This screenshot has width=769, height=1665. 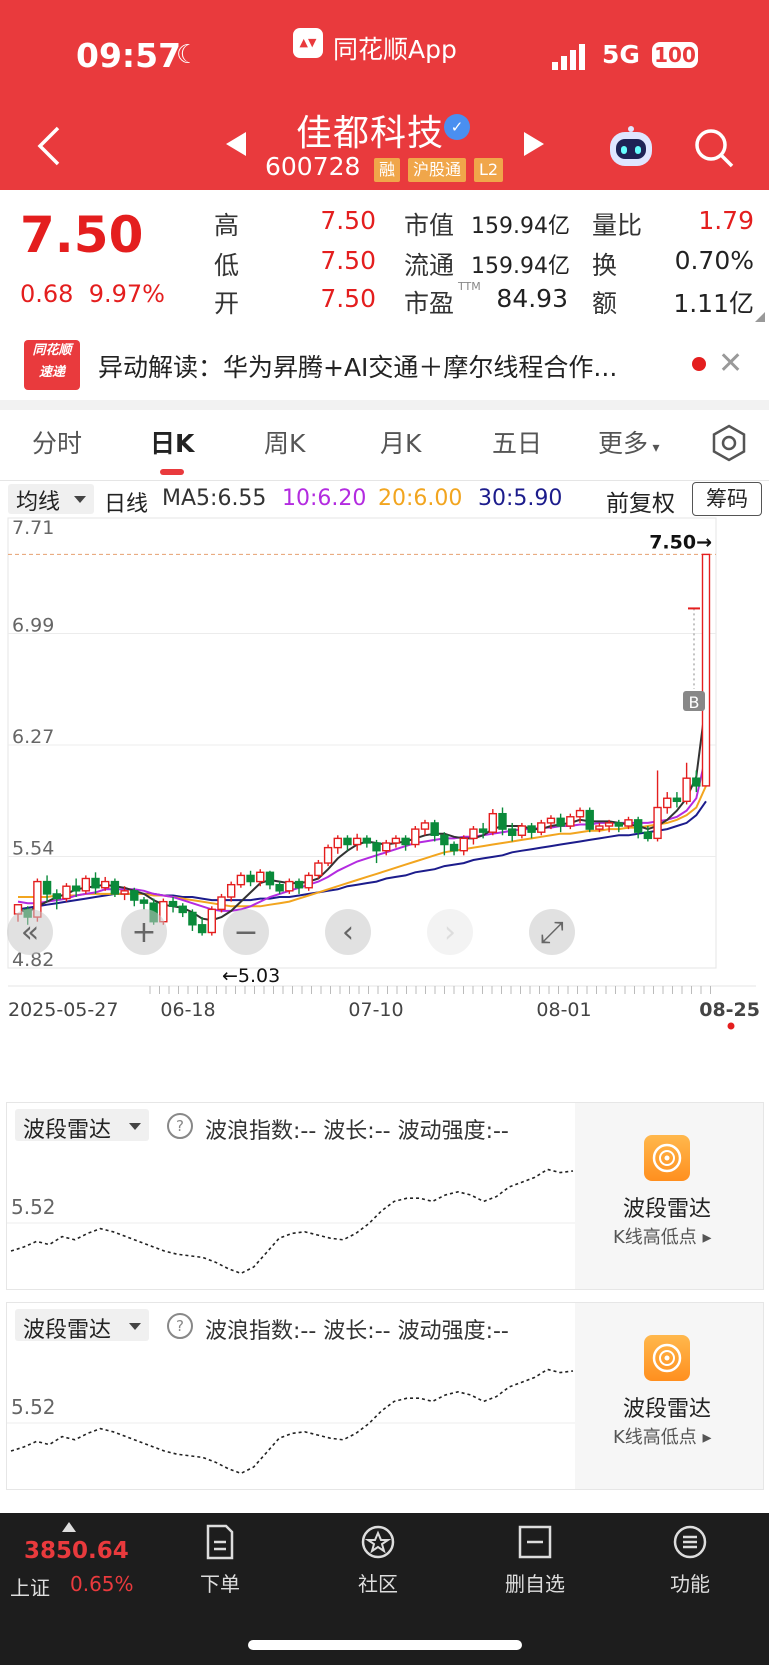 What do you see at coordinates (563, 1010) in the screenshot?
I see `x-tick-label: 08-01` at bounding box center [563, 1010].